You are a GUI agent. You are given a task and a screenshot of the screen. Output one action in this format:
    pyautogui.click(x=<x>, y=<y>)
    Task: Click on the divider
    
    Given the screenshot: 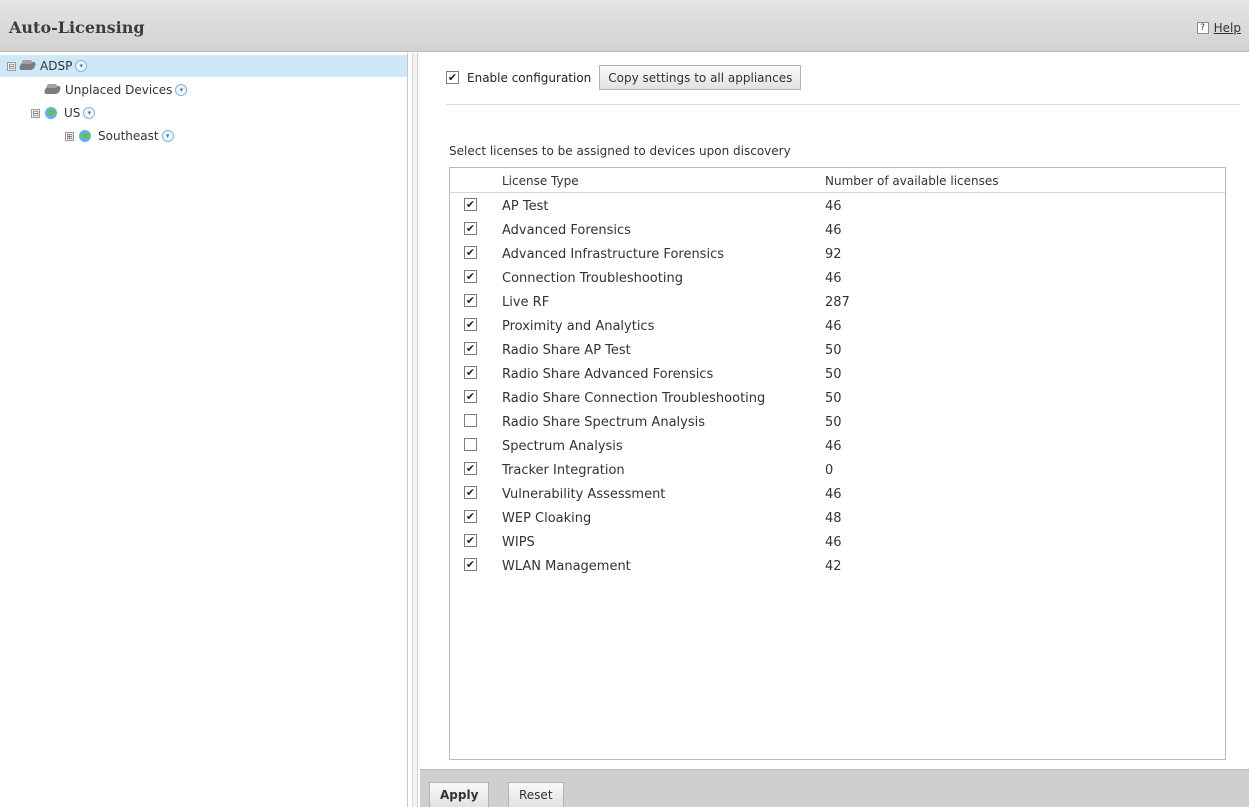 What is the action you would take?
    pyautogui.click(x=843, y=104)
    